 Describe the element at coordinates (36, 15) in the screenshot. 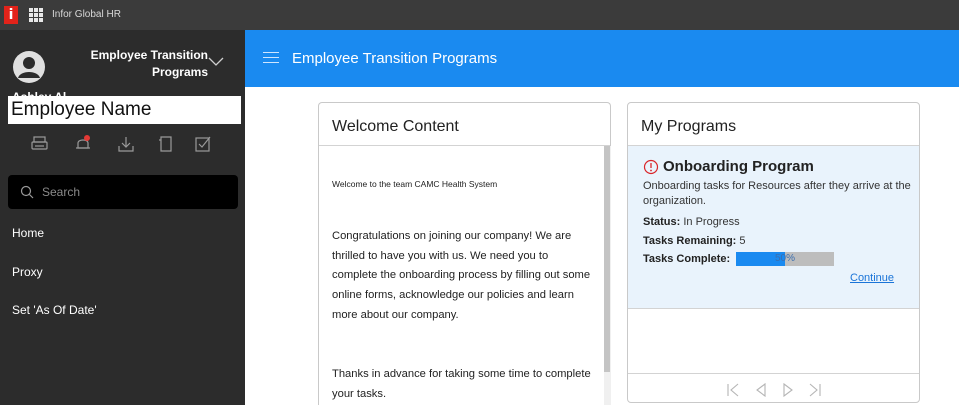

I see `app-grid-icon` at that location.